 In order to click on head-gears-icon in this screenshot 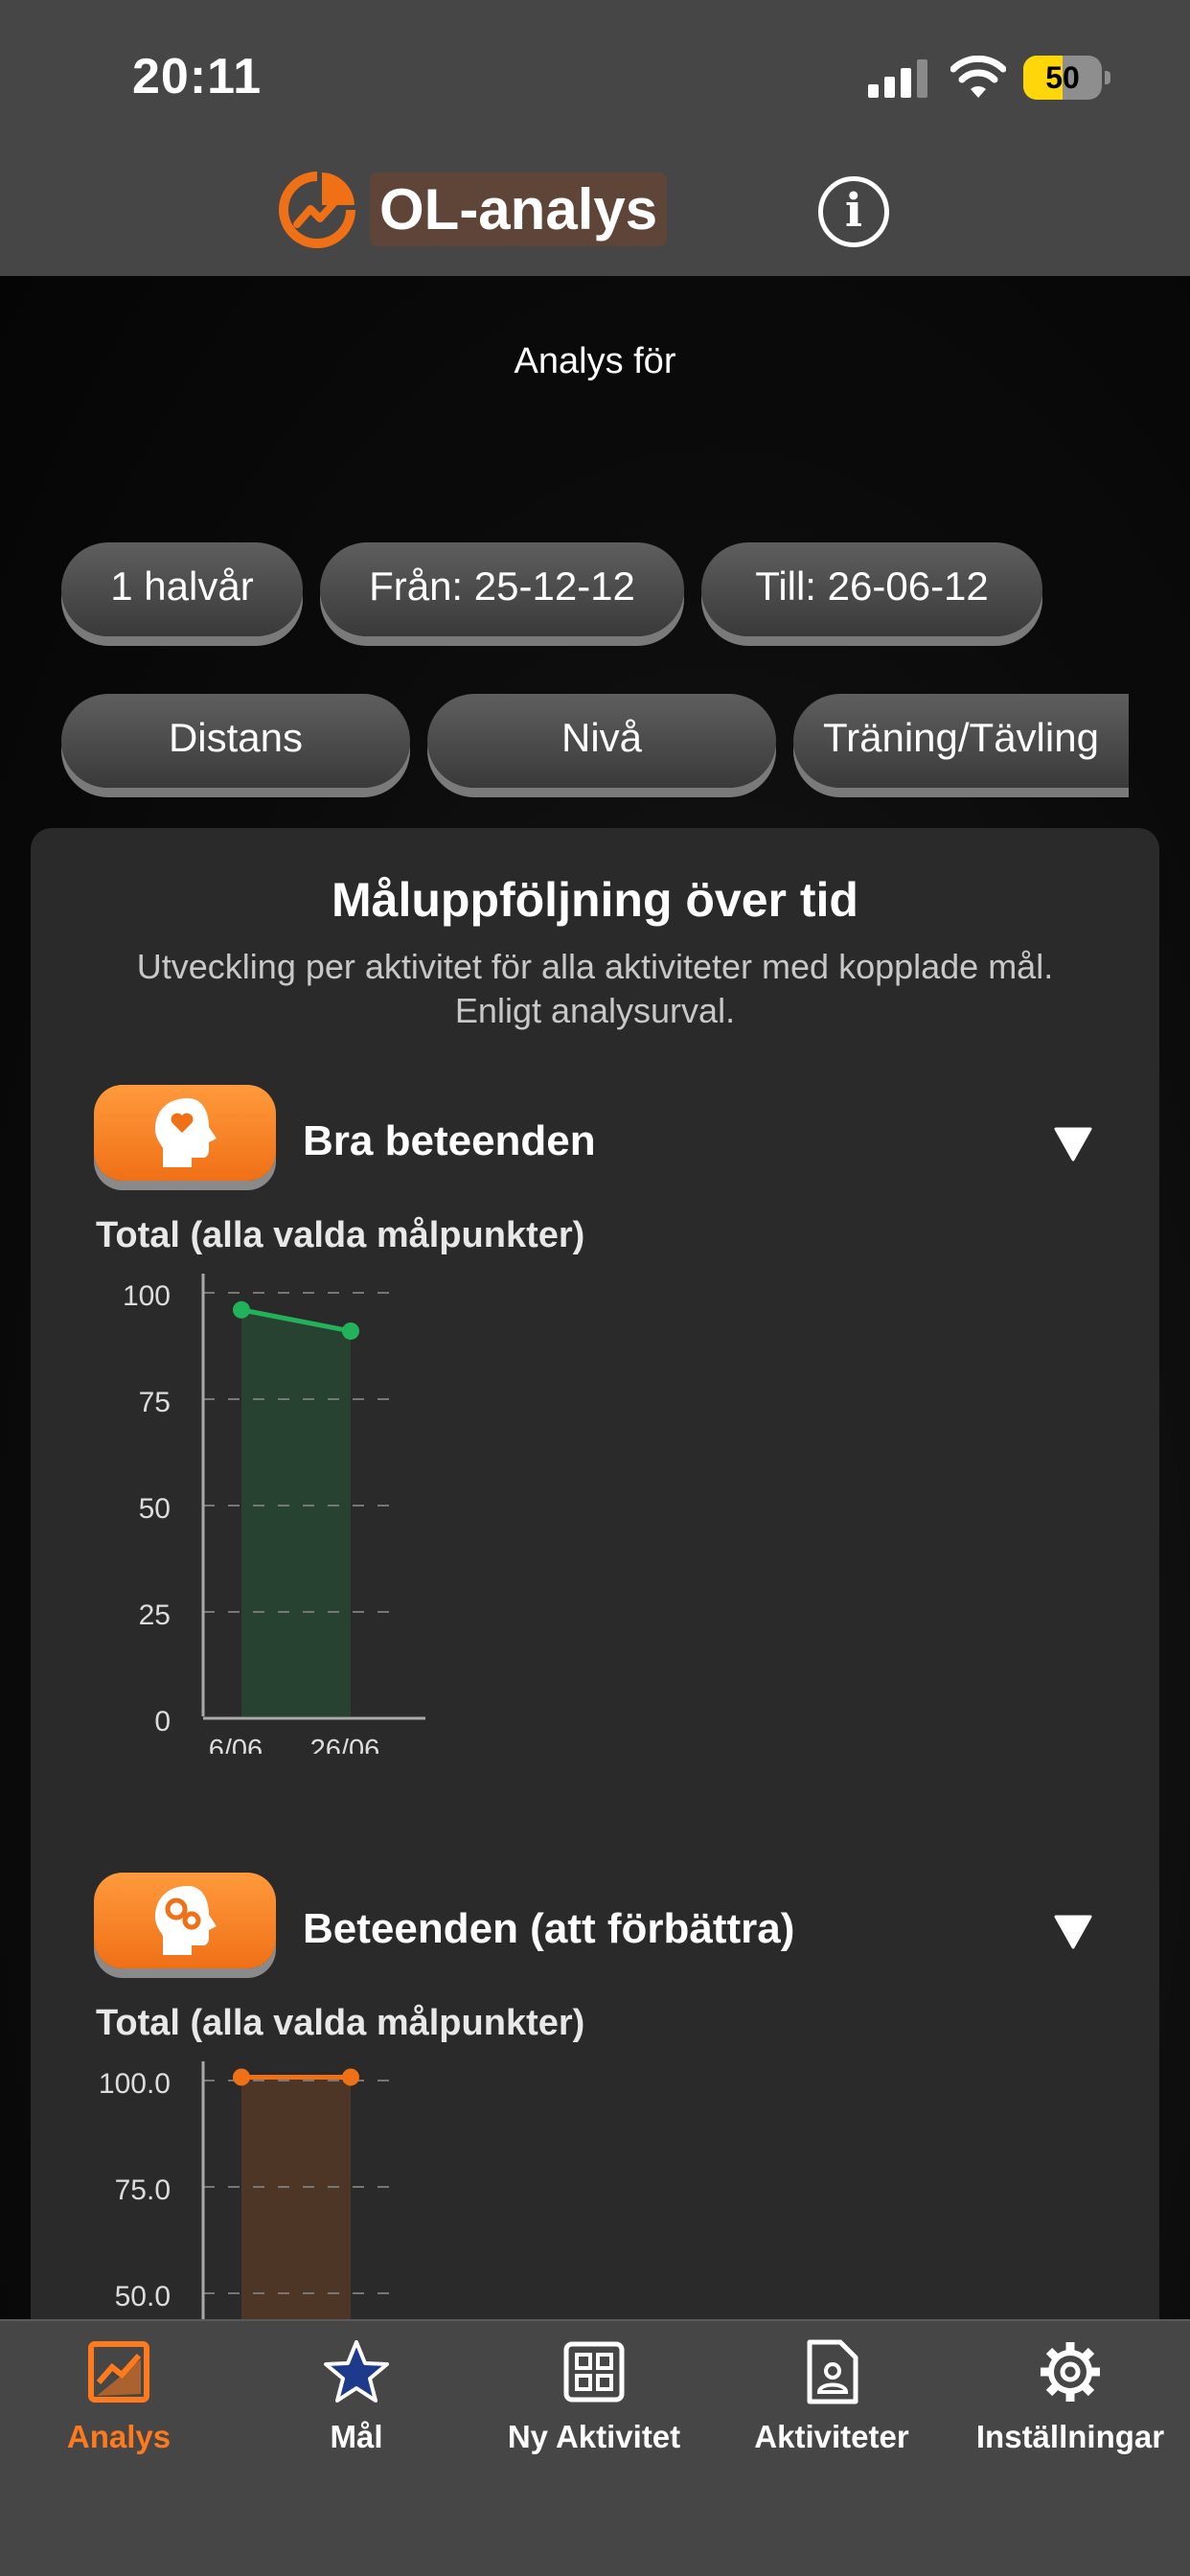, I will do `click(186, 1920)`.